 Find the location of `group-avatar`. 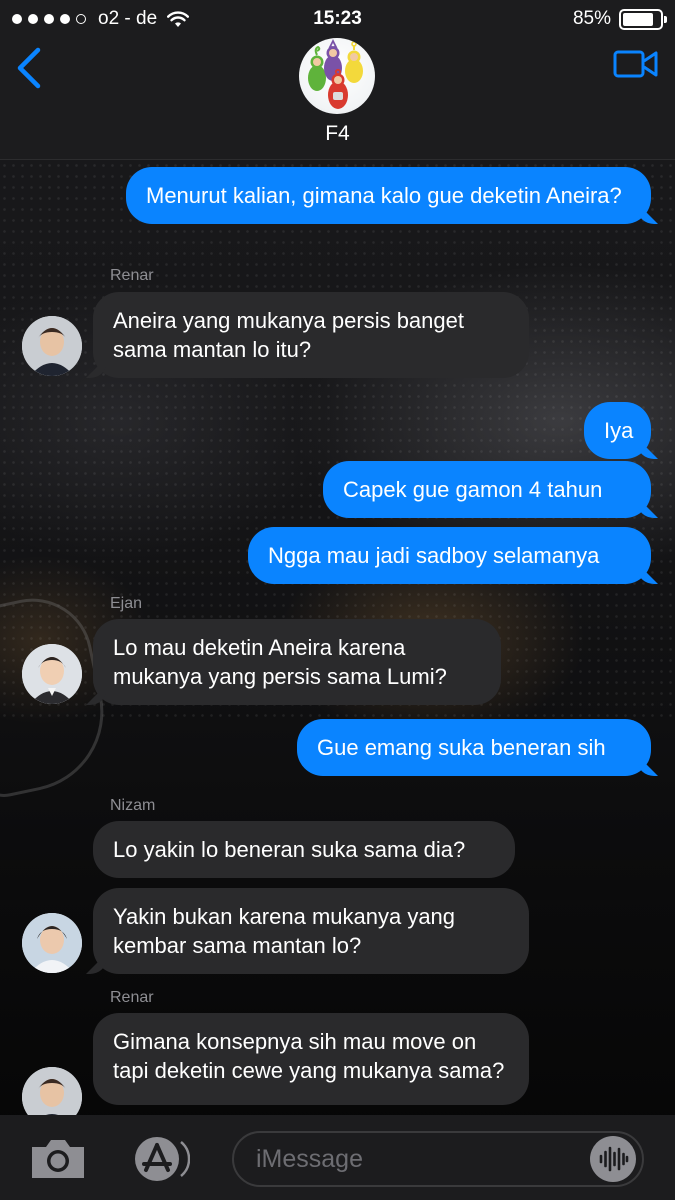

group-avatar is located at coordinates (337, 76).